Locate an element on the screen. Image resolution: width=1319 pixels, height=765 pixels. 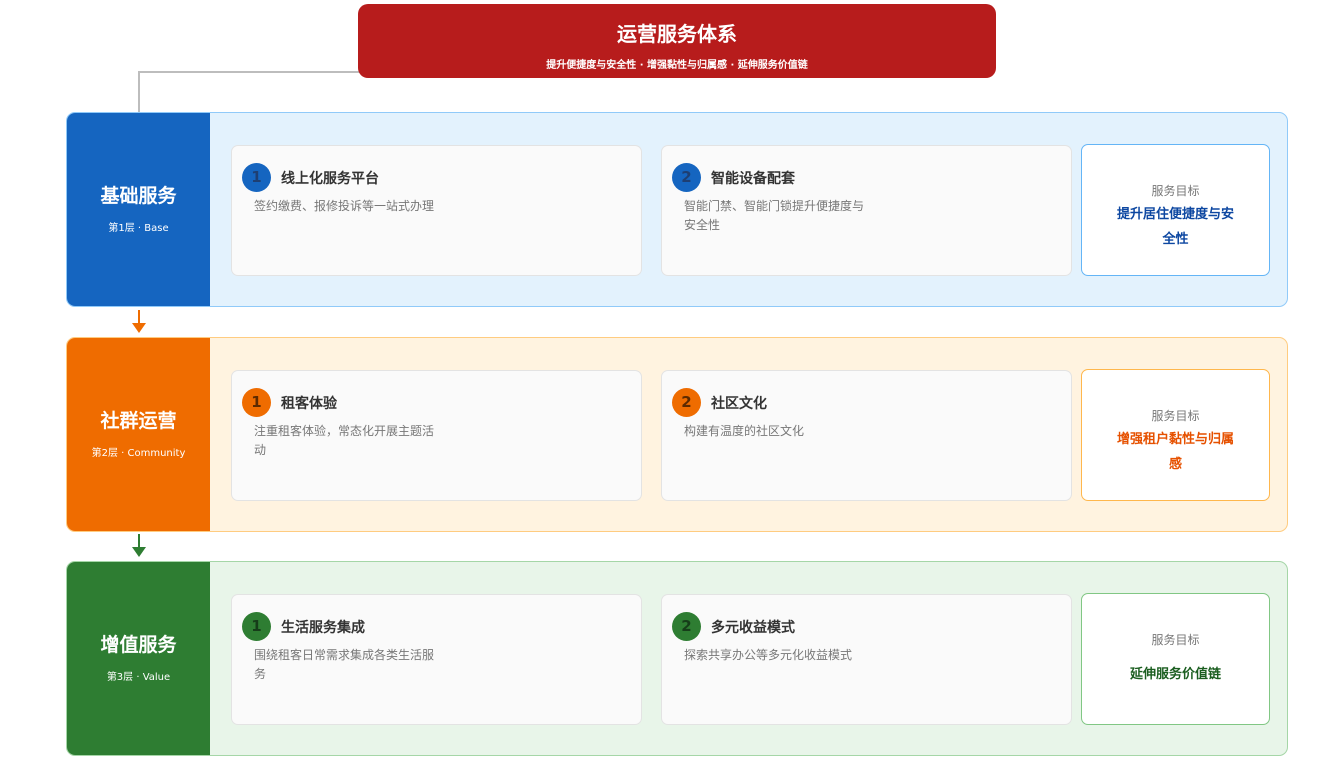
header-subtitle: 提升便捷度与安全性 · 增强黏性与归属感 · 延伸服务价值链 is located at coordinates (677, 65).